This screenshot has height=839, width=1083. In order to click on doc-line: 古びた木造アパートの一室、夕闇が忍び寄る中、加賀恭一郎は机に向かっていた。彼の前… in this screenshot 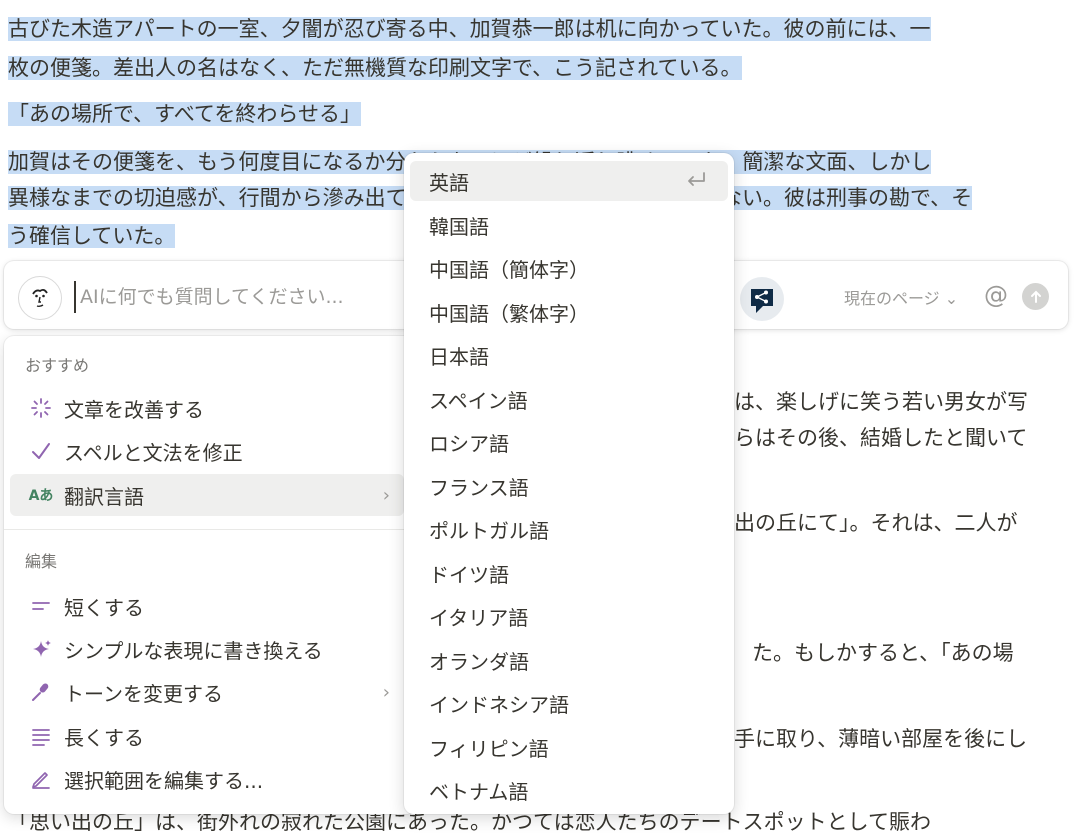, I will do `click(469, 29)`.